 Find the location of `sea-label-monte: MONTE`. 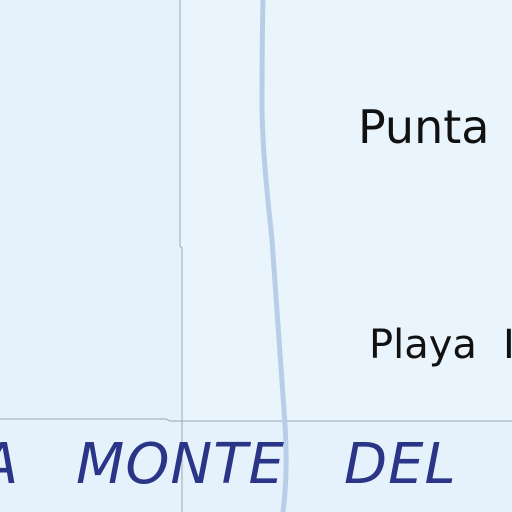

sea-label-monte: MONTE is located at coordinates (180, 464).